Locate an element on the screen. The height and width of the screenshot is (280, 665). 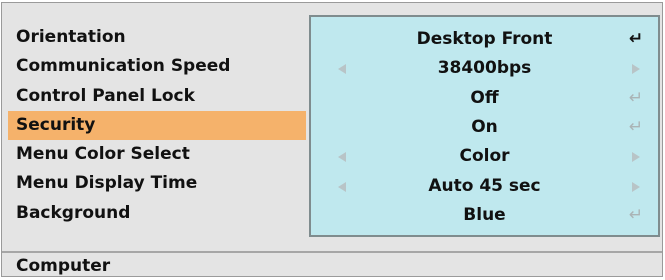
menu-value-communication-speed: 38400bps is located at coordinates (484, 68).